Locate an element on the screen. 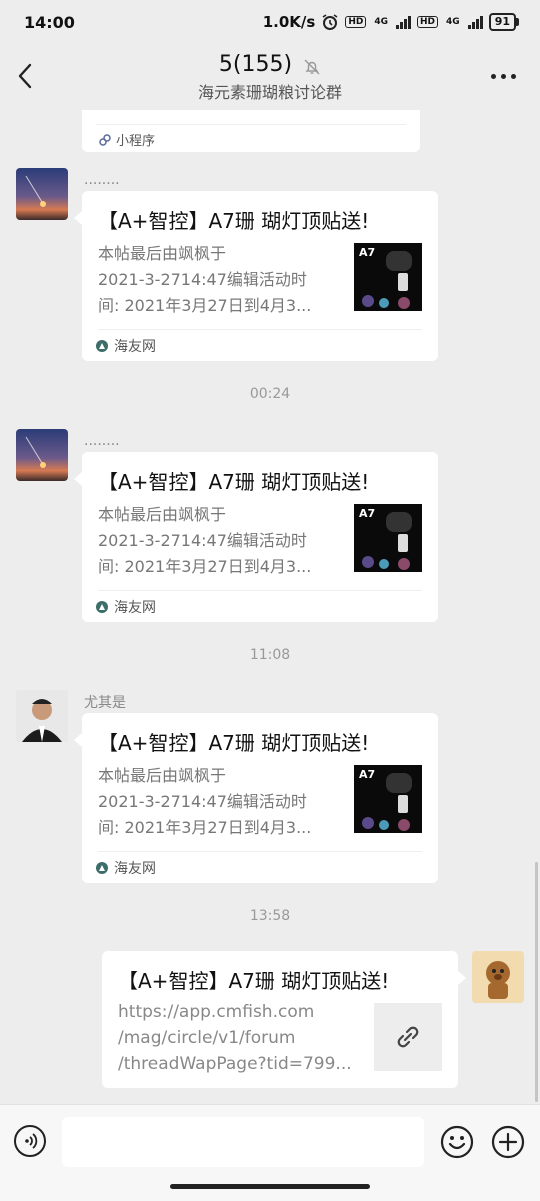 The width and height of the screenshot is (540, 1201). link-thumbnail is located at coordinates (408, 1037).